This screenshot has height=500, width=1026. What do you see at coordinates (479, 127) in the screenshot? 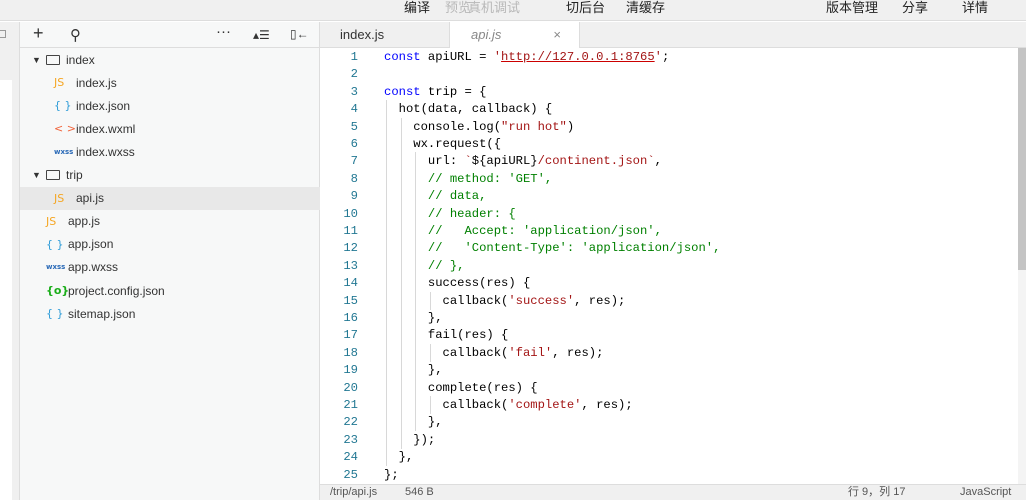
I see `code-line: console.log("run hot")` at bounding box center [479, 127].